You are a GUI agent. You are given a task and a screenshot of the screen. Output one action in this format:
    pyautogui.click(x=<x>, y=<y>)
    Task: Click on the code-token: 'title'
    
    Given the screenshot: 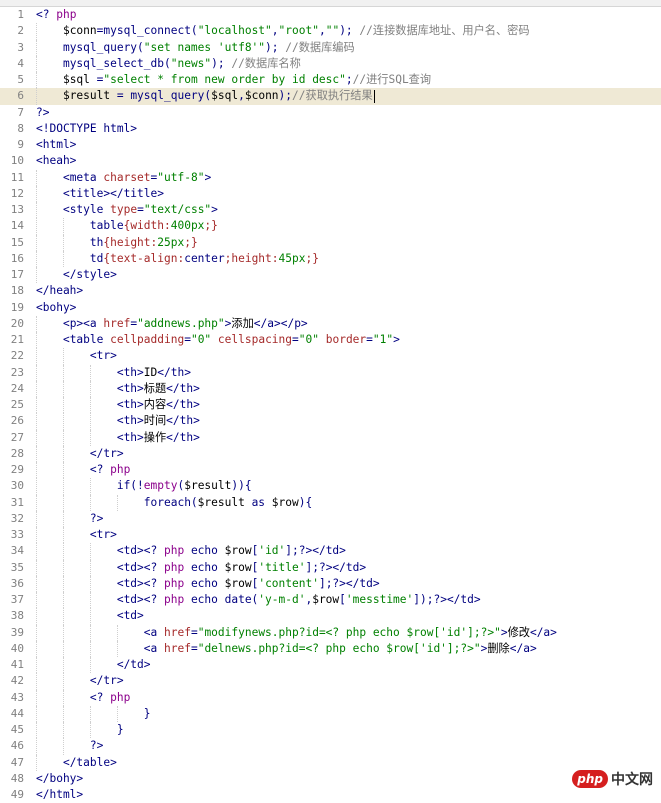 What is the action you would take?
    pyautogui.click(x=282, y=567)
    